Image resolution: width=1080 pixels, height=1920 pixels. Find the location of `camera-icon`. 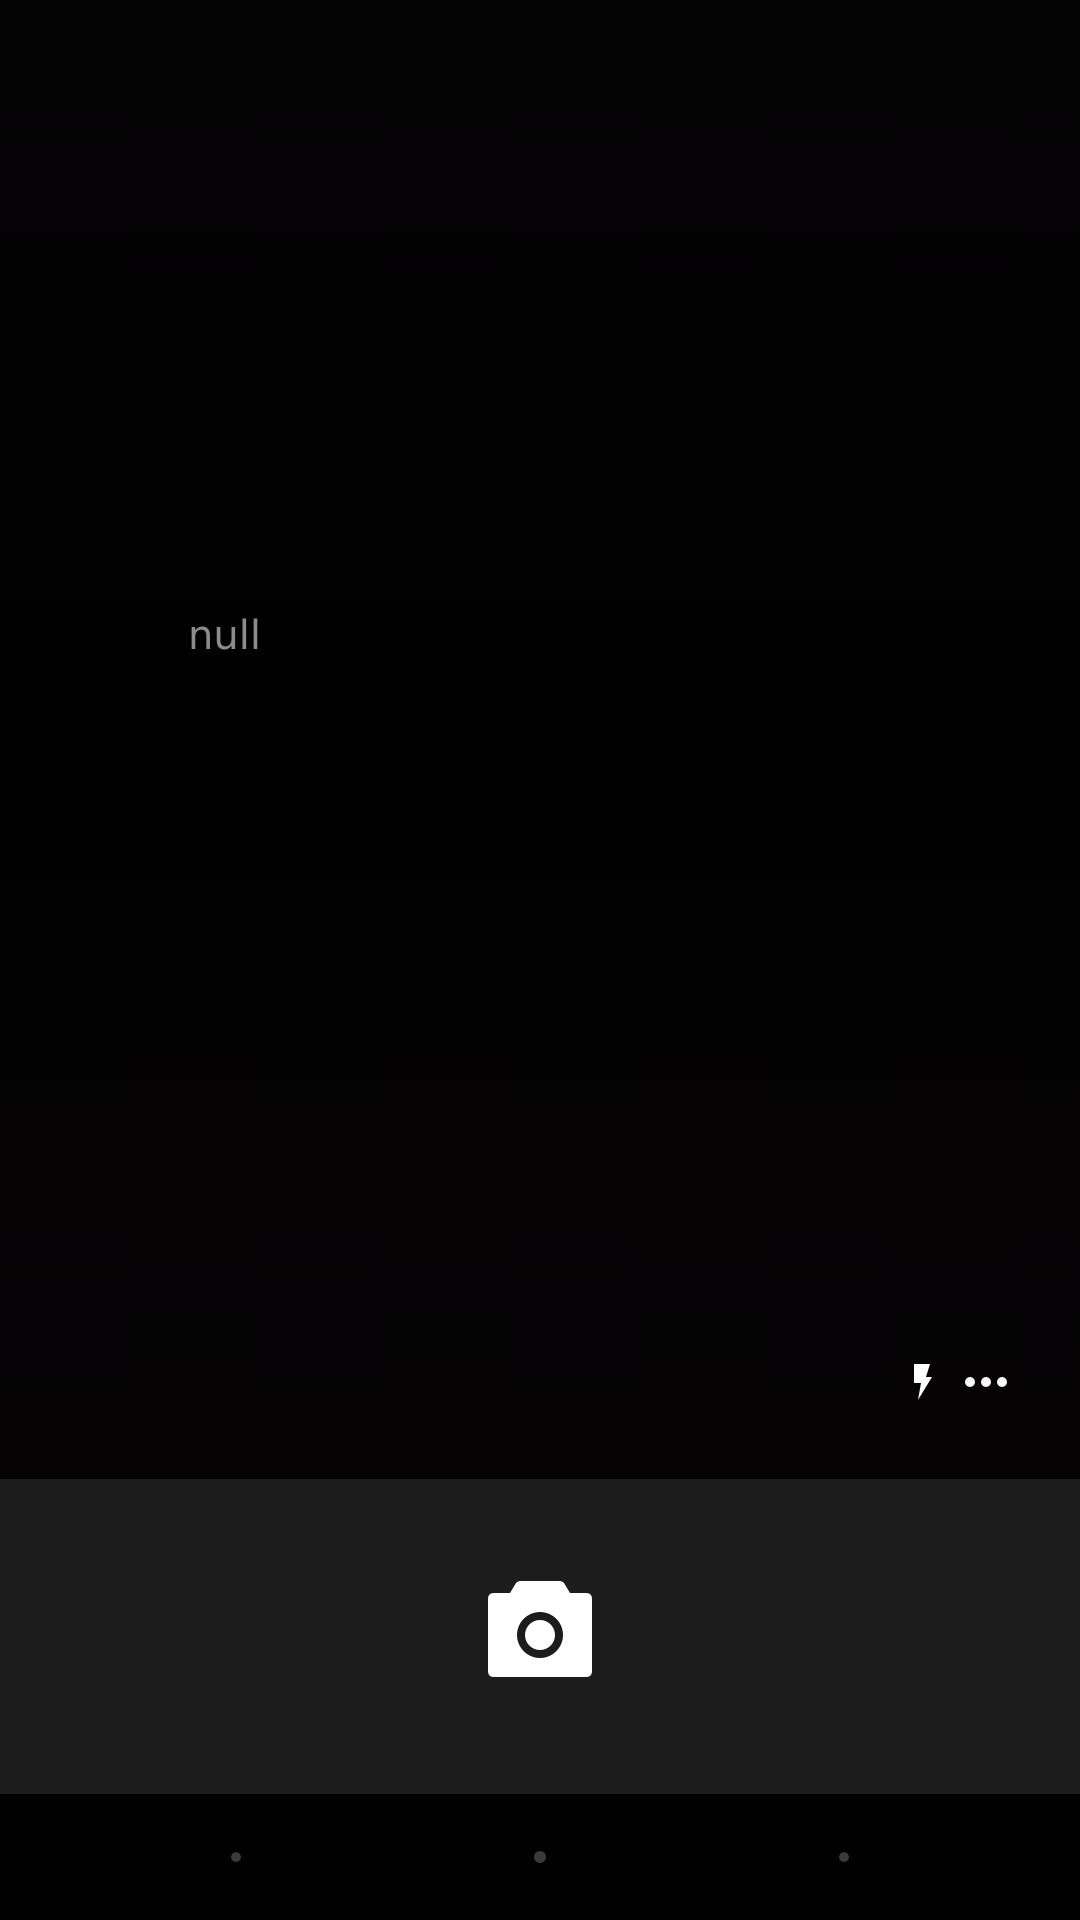

camera-icon is located at coordinates (540, 1629).